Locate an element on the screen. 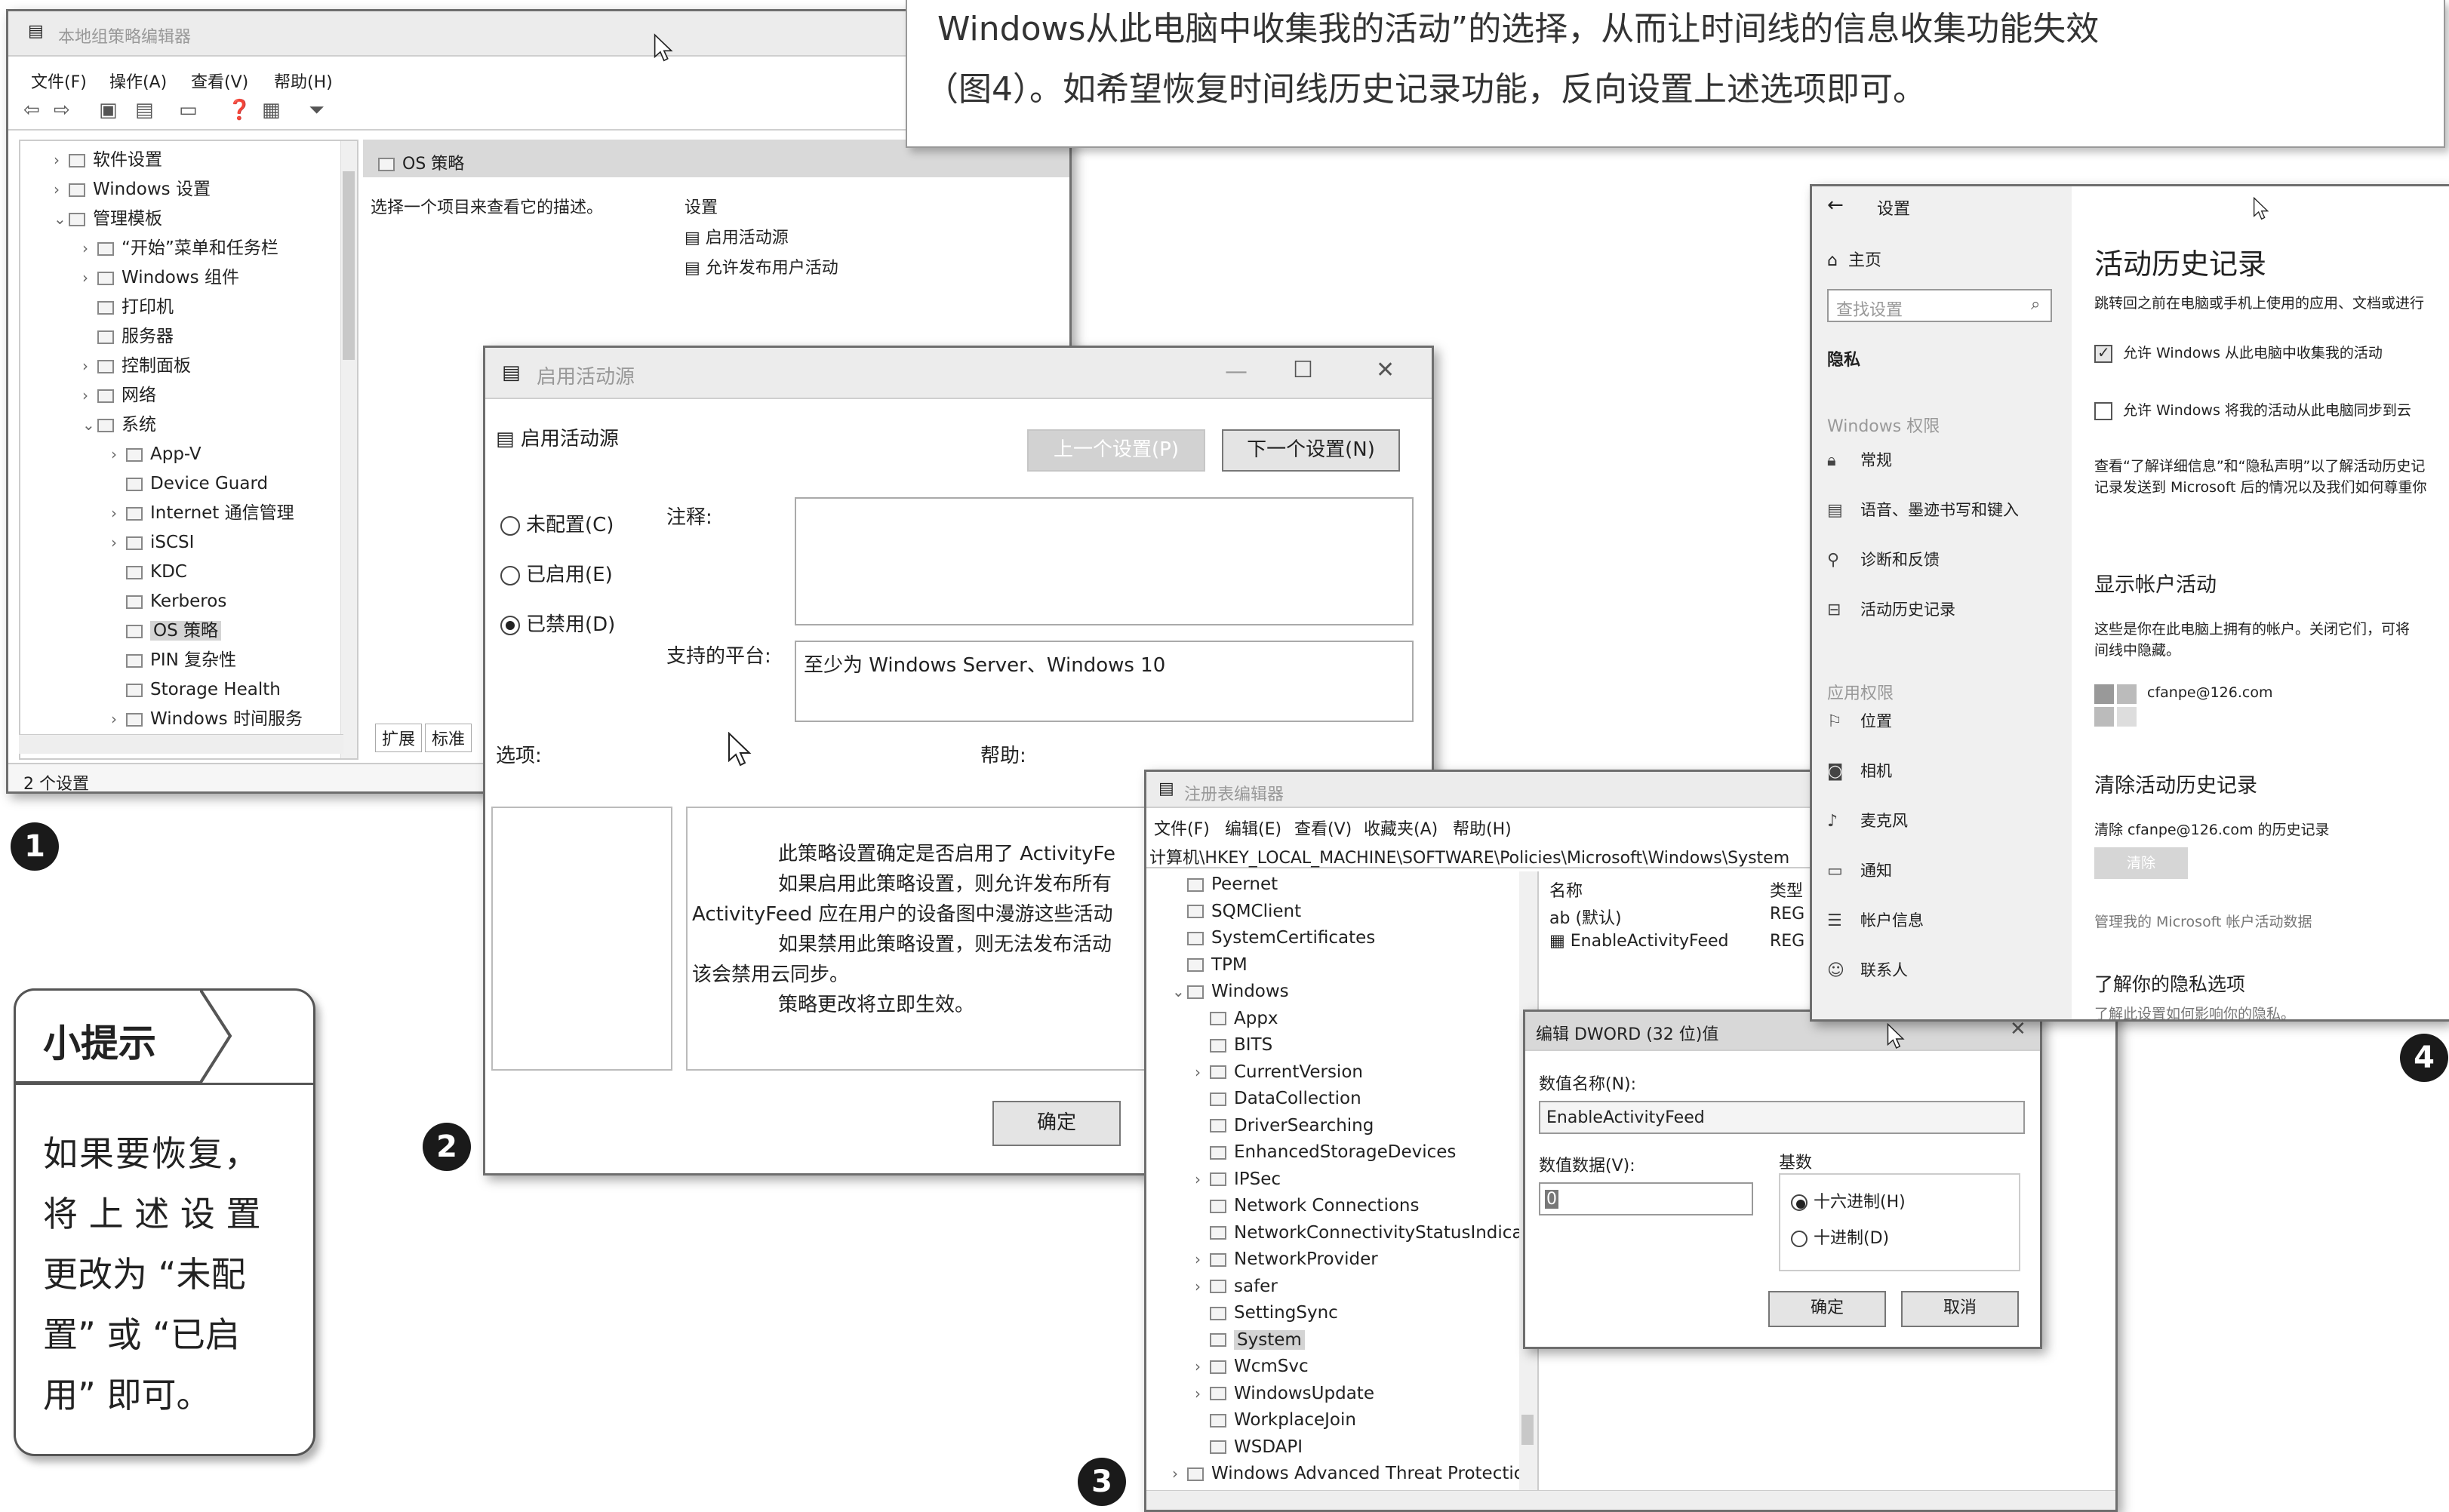  reg-menu-favorites: 收藏夹(A) is located at coordinates (1401, 828).